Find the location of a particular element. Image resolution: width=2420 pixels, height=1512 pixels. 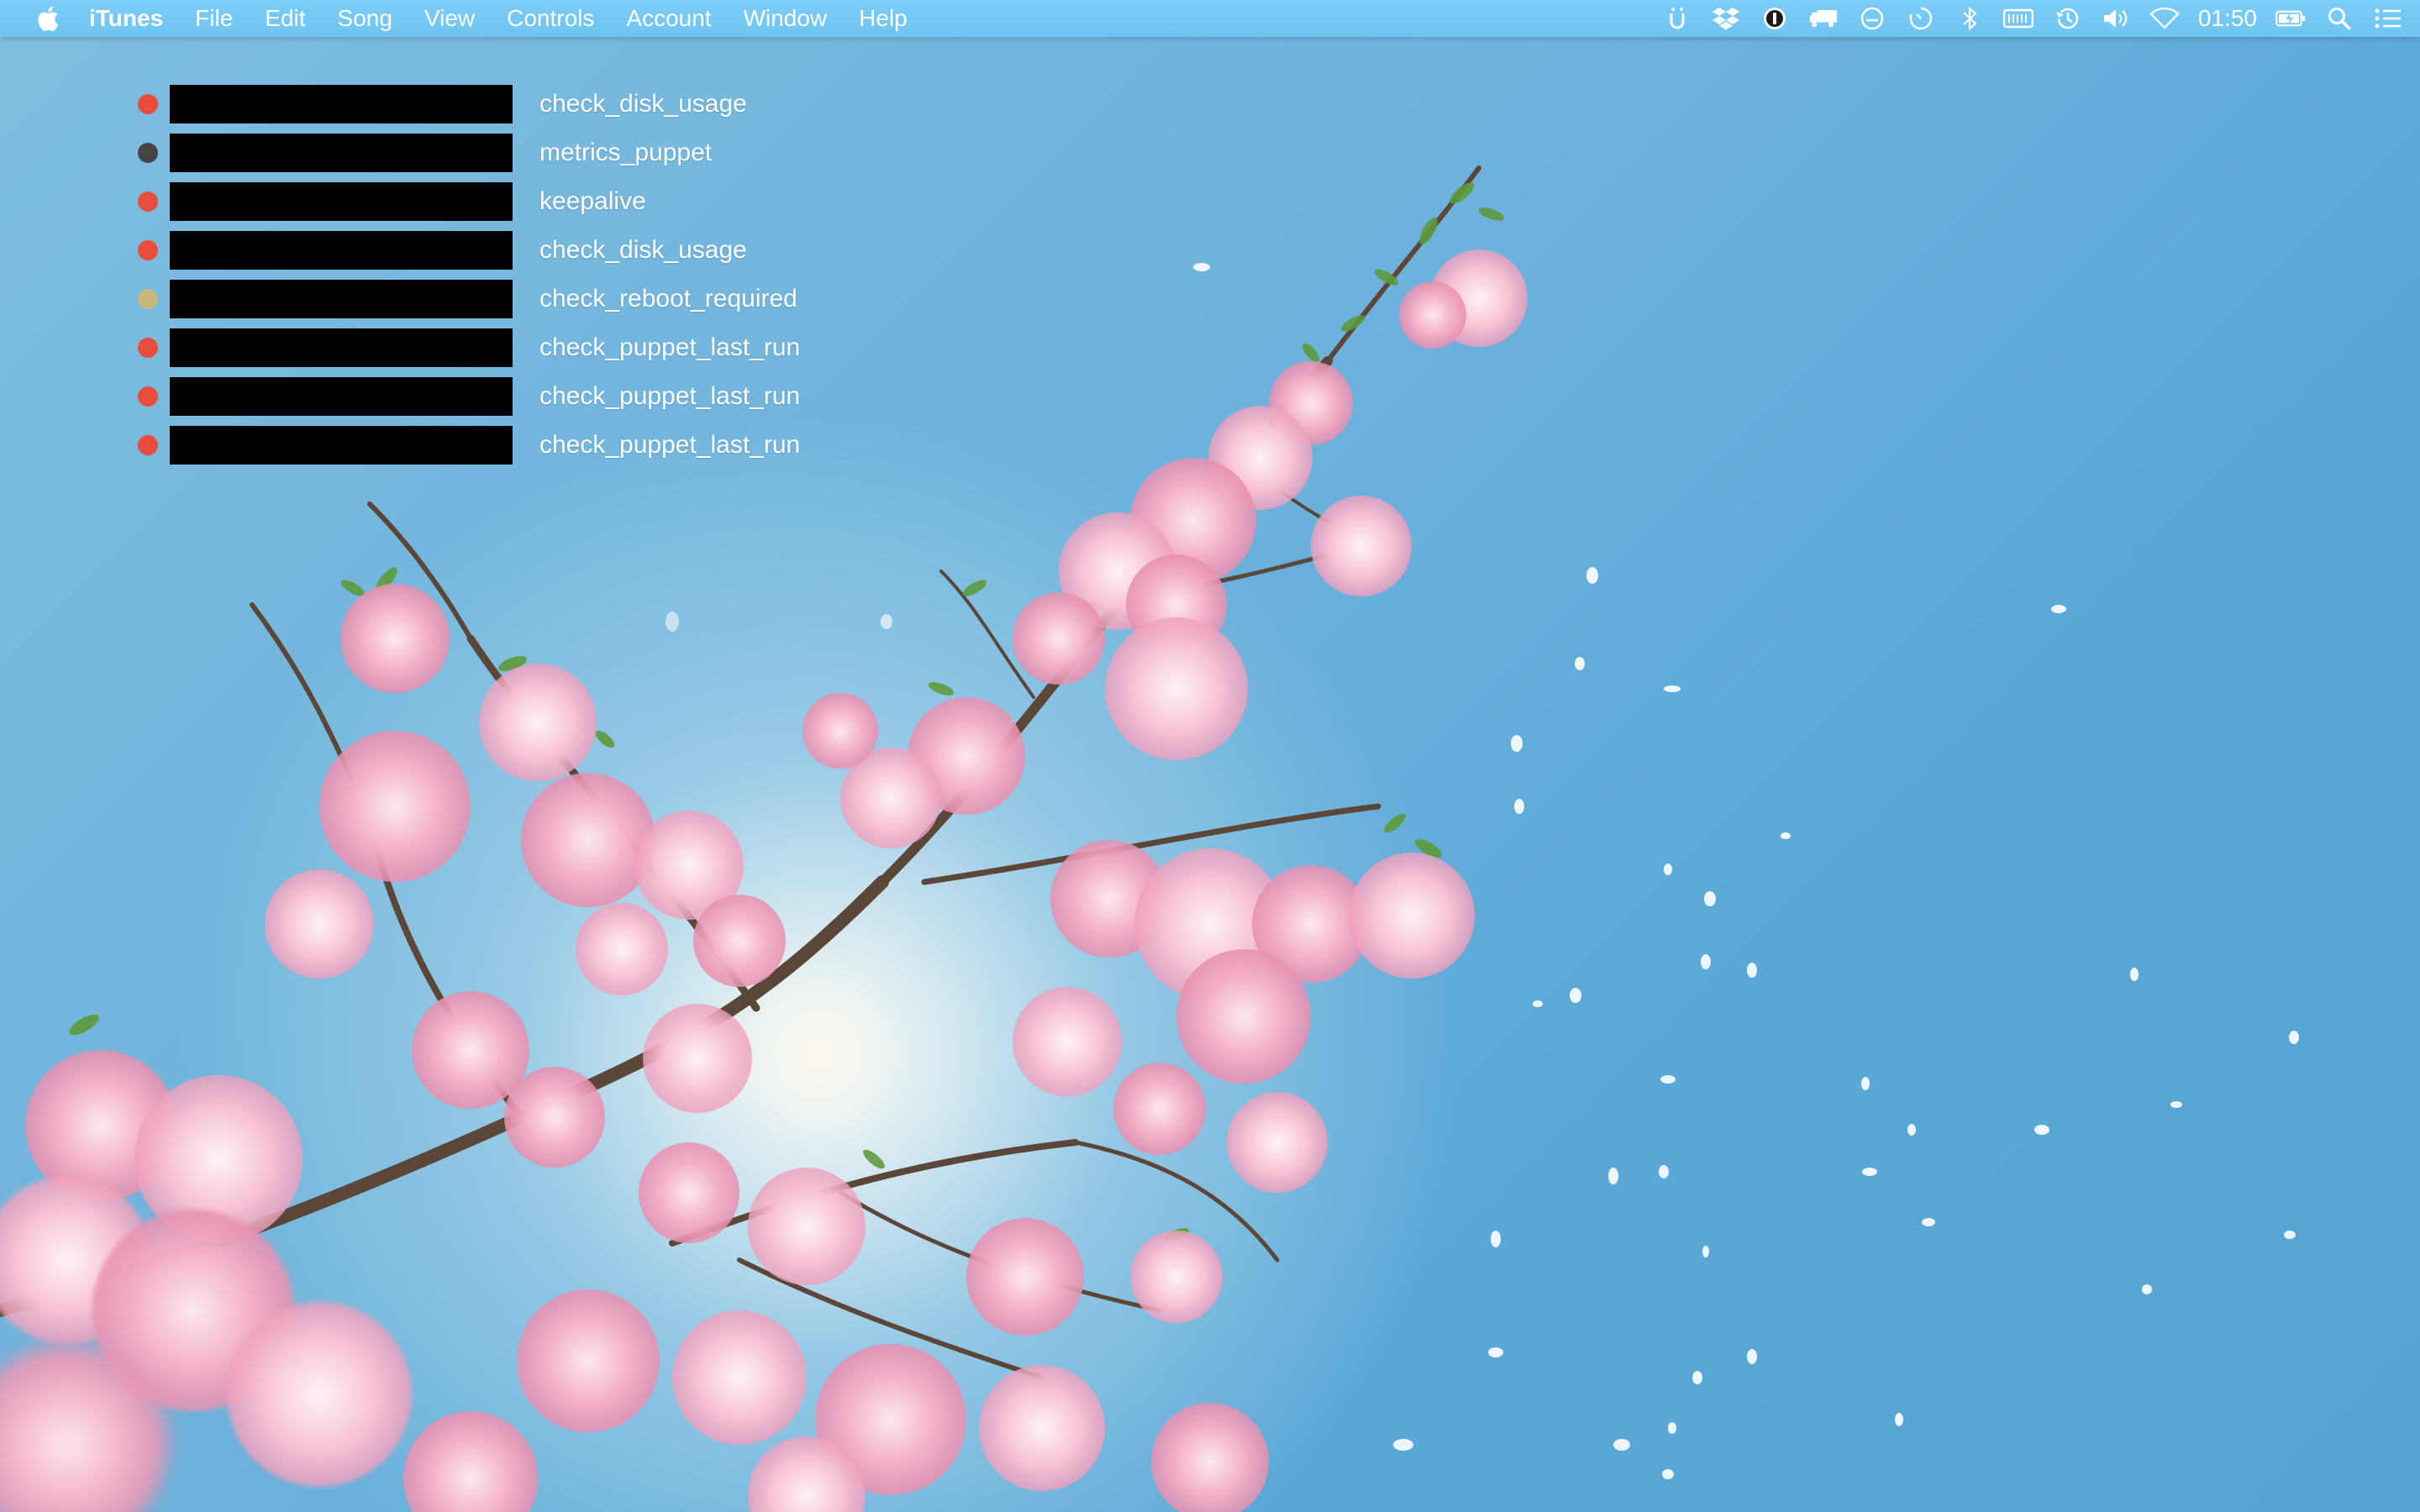

spotlight-icon is located at coordinates (2339, 18).